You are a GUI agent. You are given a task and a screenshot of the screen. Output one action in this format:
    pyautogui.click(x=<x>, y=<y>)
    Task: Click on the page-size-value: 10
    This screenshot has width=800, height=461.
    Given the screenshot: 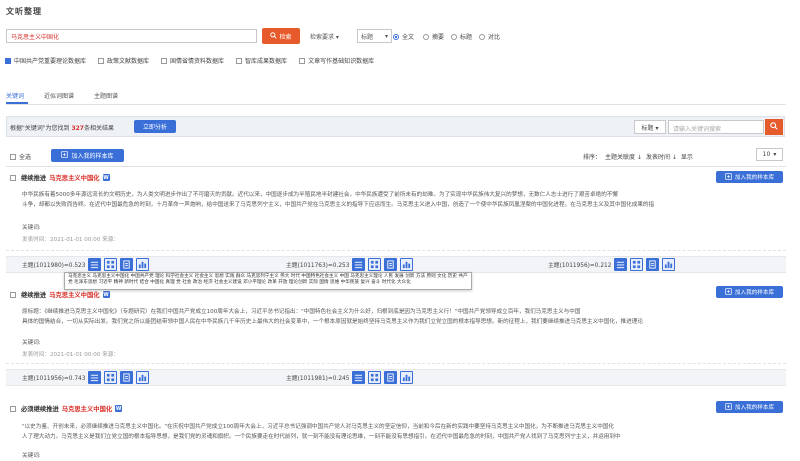 What is the action you would take?
    pyautogui.click(x=766, y=154)
    